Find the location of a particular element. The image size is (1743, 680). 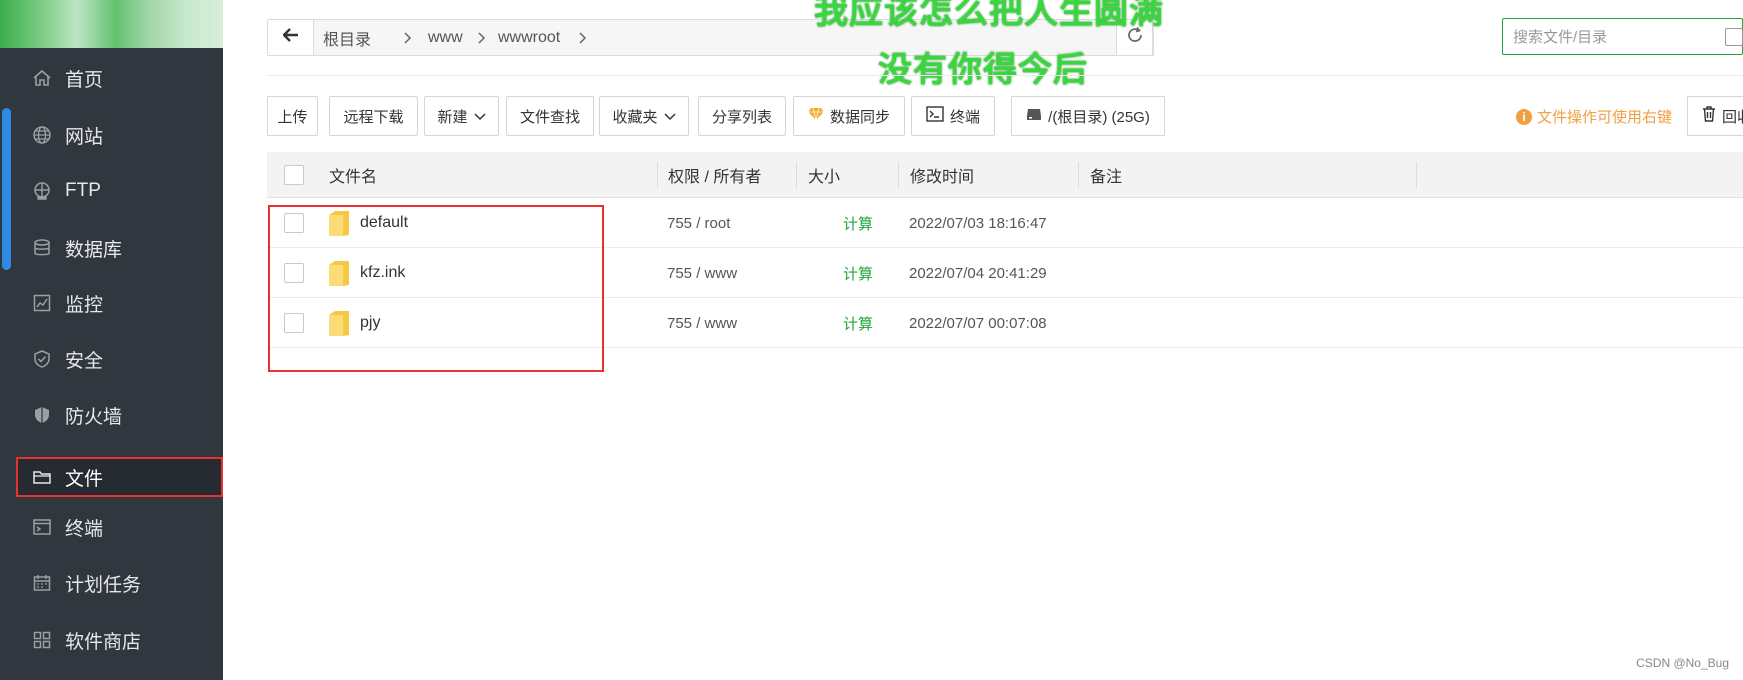

favorites-button: 收藏夹 is located at coordinates (644, 116).